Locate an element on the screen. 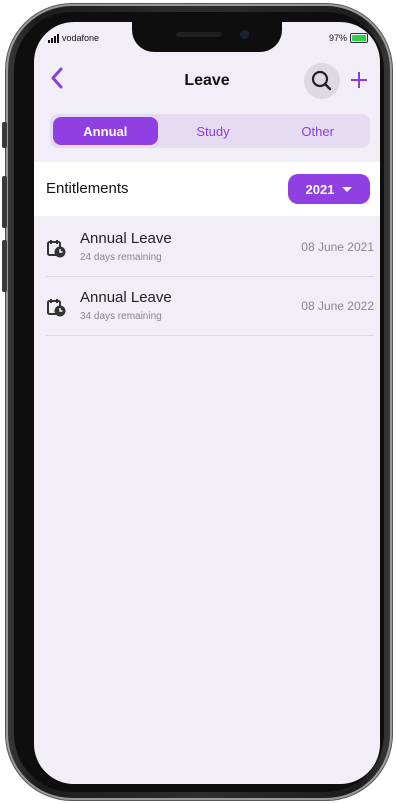 The width and height of the screenshot is (396, 804). item-date: 08 June 2022 is located at coordinates (337, 306).